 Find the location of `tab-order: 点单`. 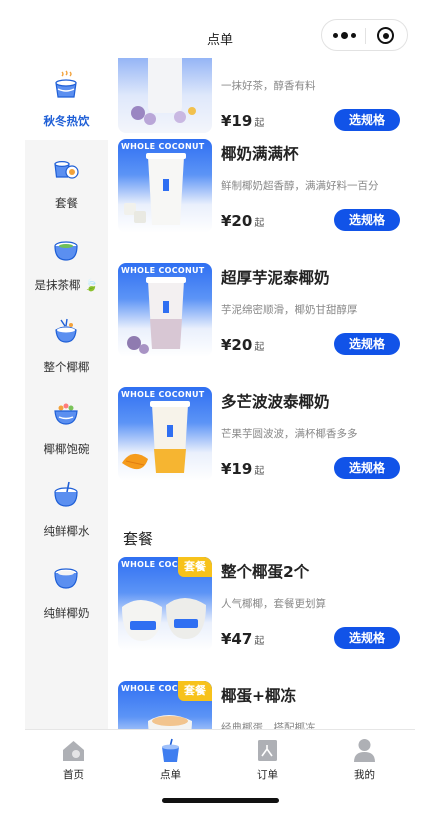

tab-order: 点单 is located at coordinates (170, 757).